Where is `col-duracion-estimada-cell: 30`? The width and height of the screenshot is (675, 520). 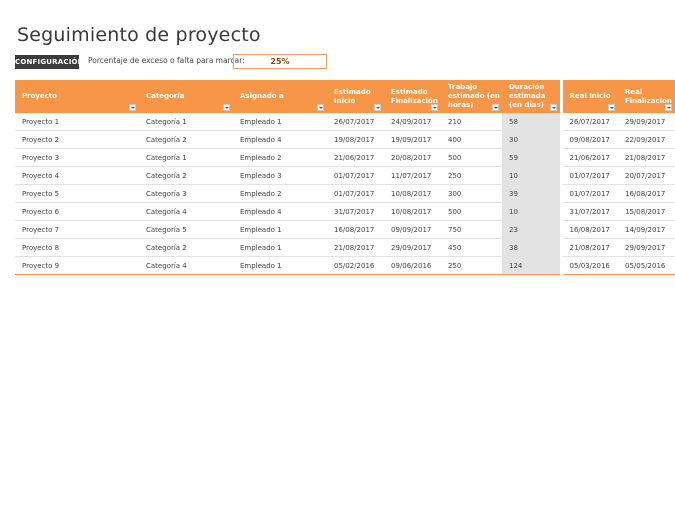 col-duracion-estimada-cell: 30 is located at coordinates (531, 139).